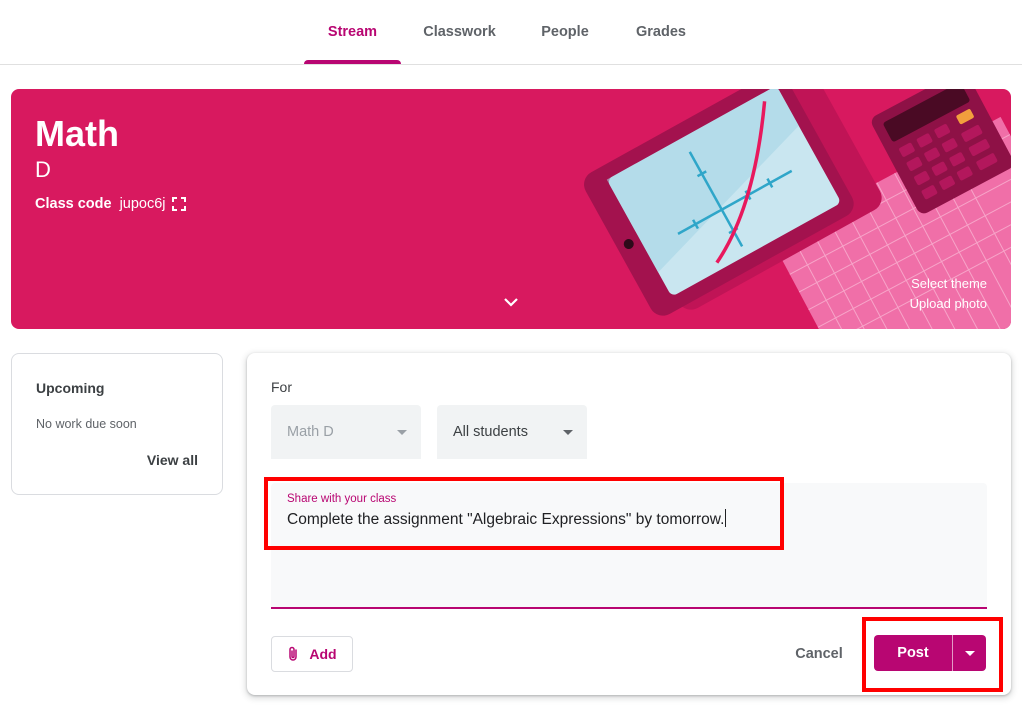 The height and width of the screenshot is (713, 1022). I want to click on paperclip-icon, so click(293, 653).